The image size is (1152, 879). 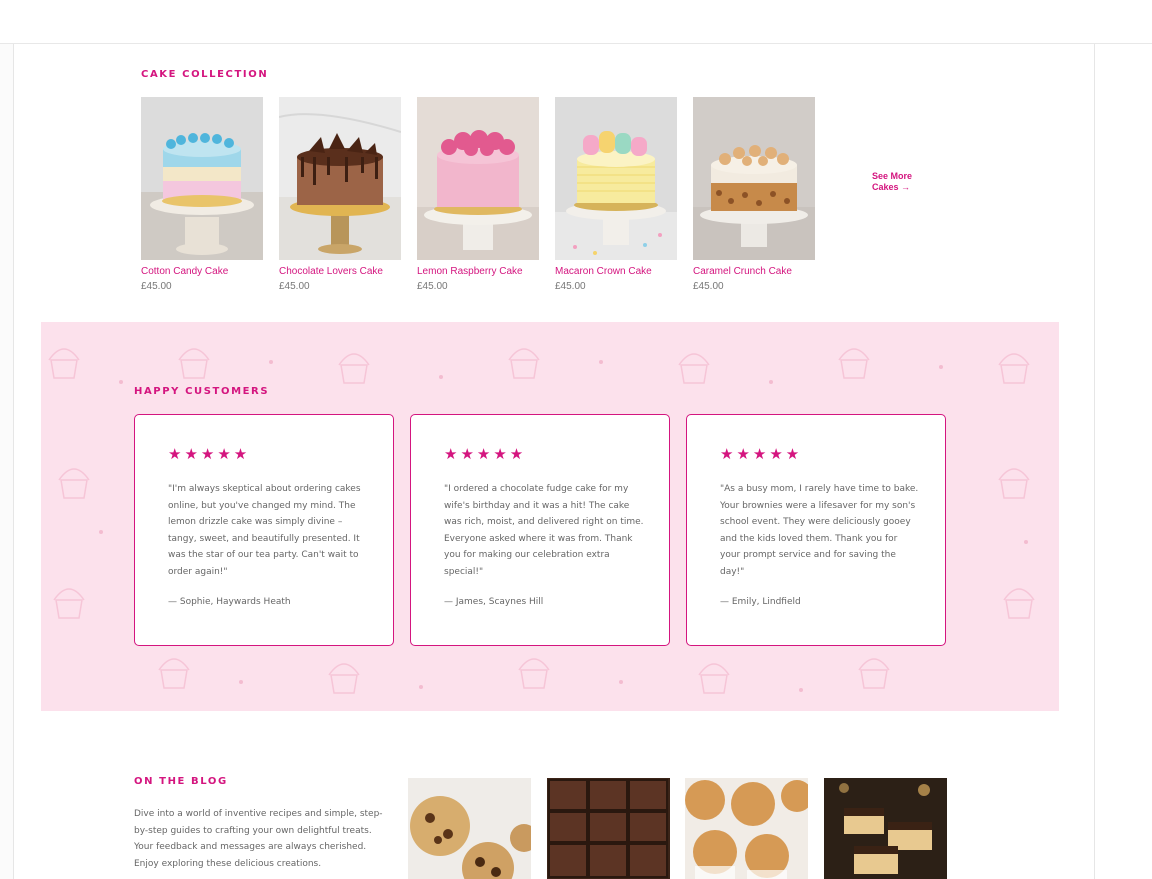 What do you see at coordinates (205, 74) in the screenshot?
I see `cake-collection-heading: CAKE COLLECTION` at bounding box center [205, 74].